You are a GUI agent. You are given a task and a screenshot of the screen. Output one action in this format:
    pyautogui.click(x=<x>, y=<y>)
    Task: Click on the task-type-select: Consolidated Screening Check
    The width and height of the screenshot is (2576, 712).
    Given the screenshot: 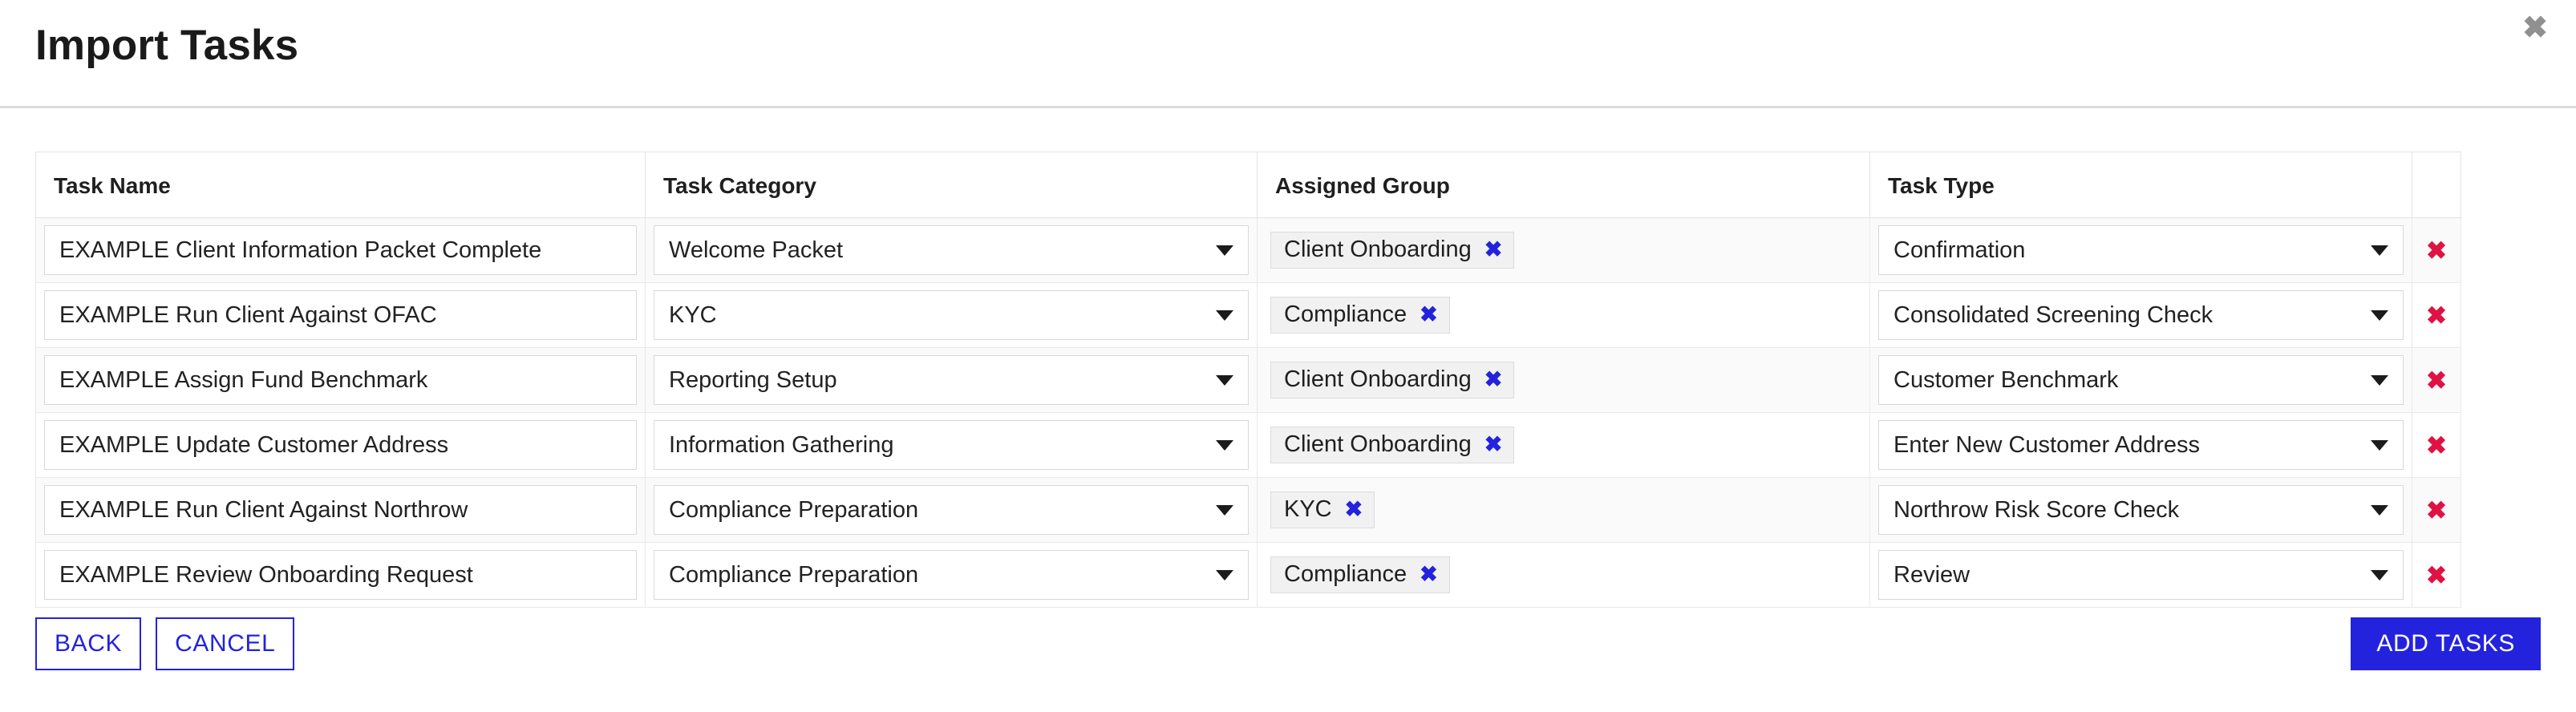 What is the action you would take?
    pyautogui.click(x=2141, y=315)
    